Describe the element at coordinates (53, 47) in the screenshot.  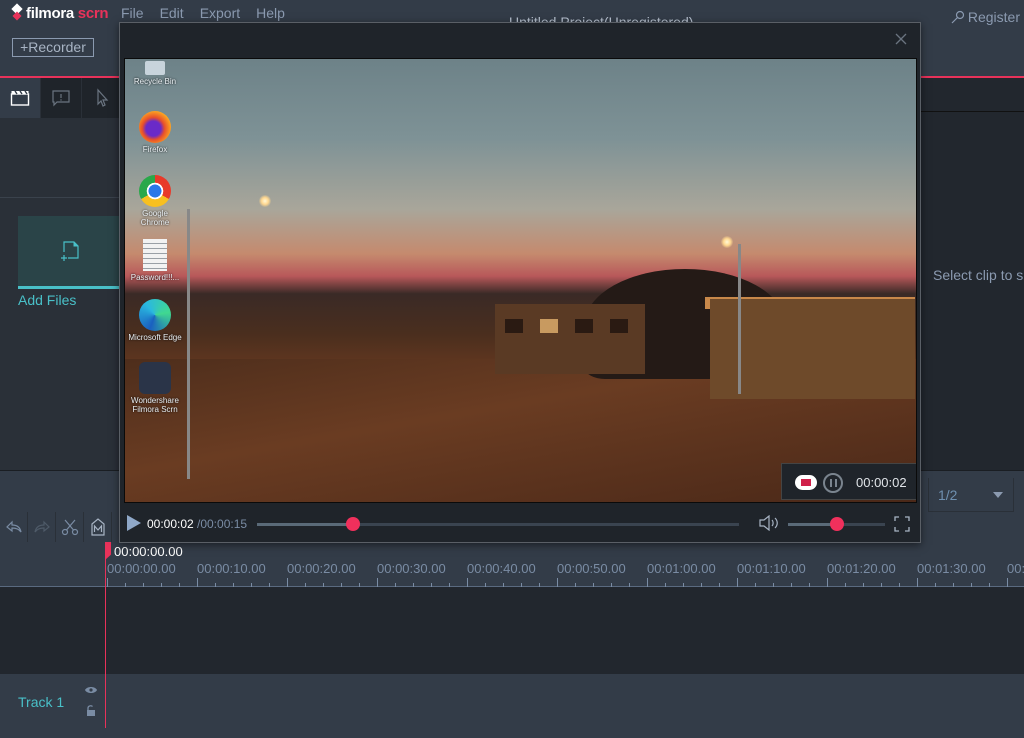
I see `recorder-button: +Recorder` at that location.